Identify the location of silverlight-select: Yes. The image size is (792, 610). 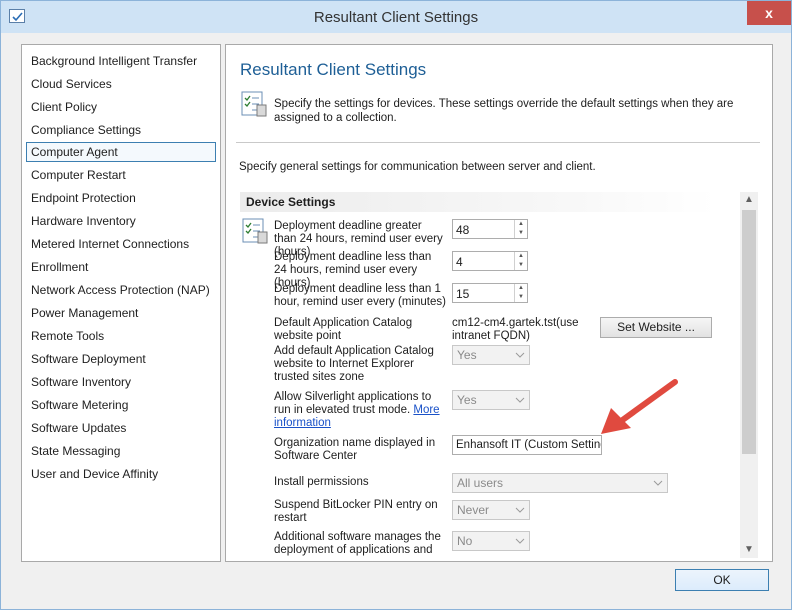
(491, 400).